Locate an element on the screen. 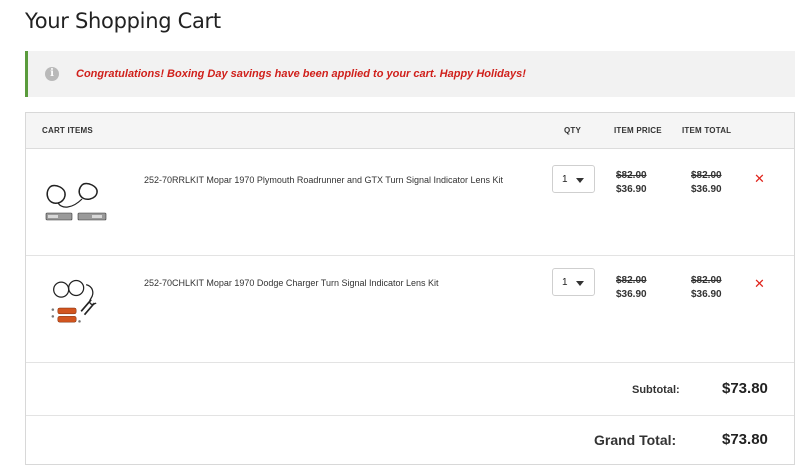 The width and height of the screenshot is (800, 475). header-cart-items: CART ITEMS is located at coordinates (67, 130).